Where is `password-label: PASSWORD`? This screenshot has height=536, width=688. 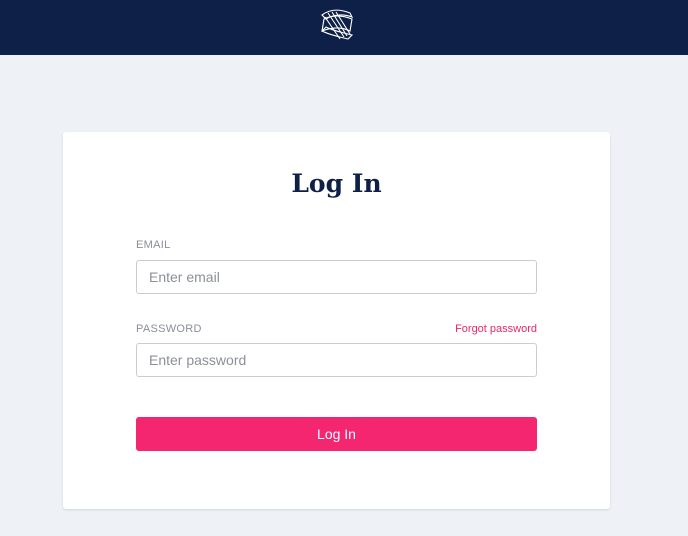
password-label: PASSWORD is located at coordinates (169, 329).